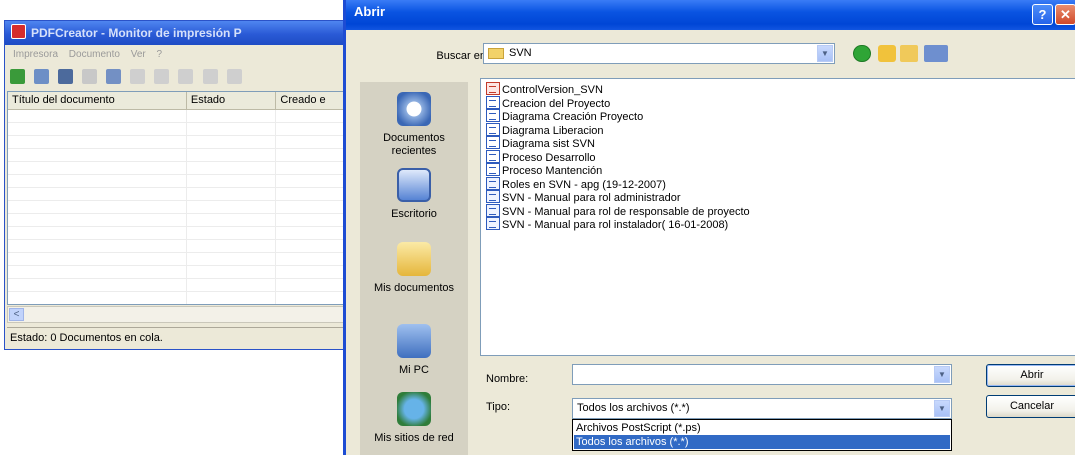 This screenshot has height=455, width=1075. Describe the element at coordinates (160, 54) in the screenshot. I see `menu-help: ?` at that location.